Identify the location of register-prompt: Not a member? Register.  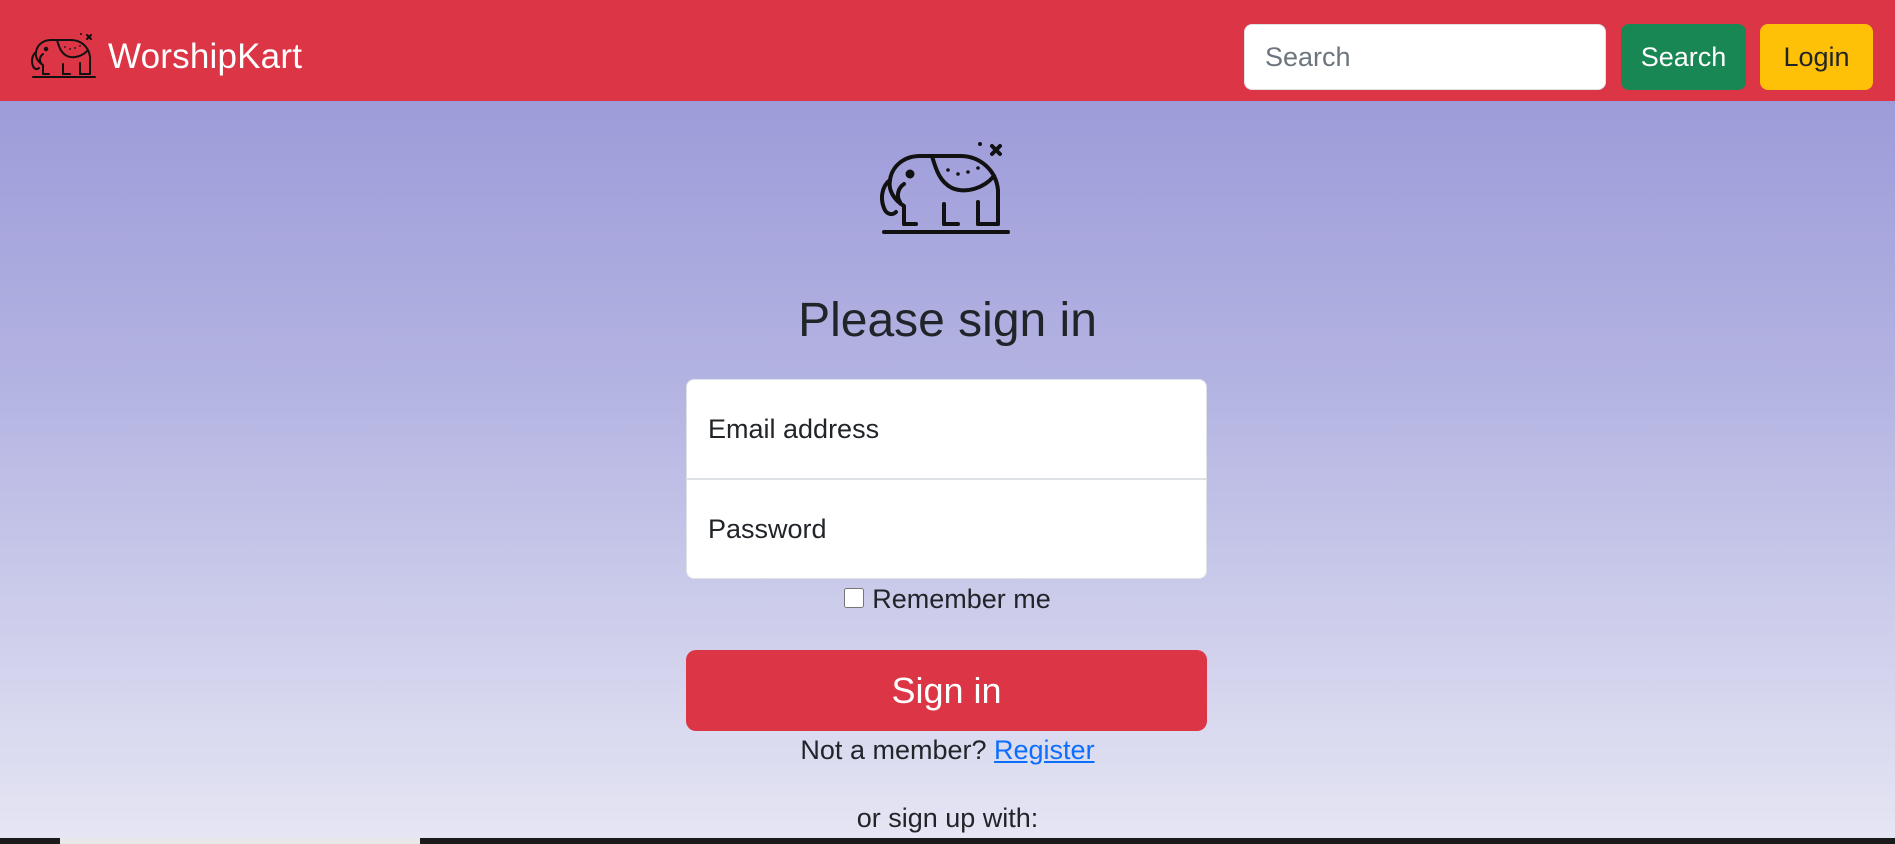
(947, 750).